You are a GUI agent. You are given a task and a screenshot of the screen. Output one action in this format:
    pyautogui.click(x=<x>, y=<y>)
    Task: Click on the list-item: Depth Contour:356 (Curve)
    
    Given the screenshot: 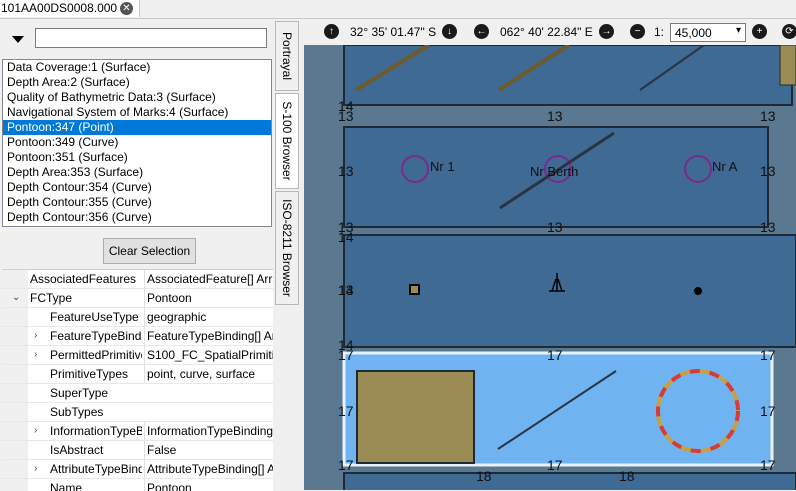 What is the action you would take?
    pyautogui.click(x=137, y=217)
    